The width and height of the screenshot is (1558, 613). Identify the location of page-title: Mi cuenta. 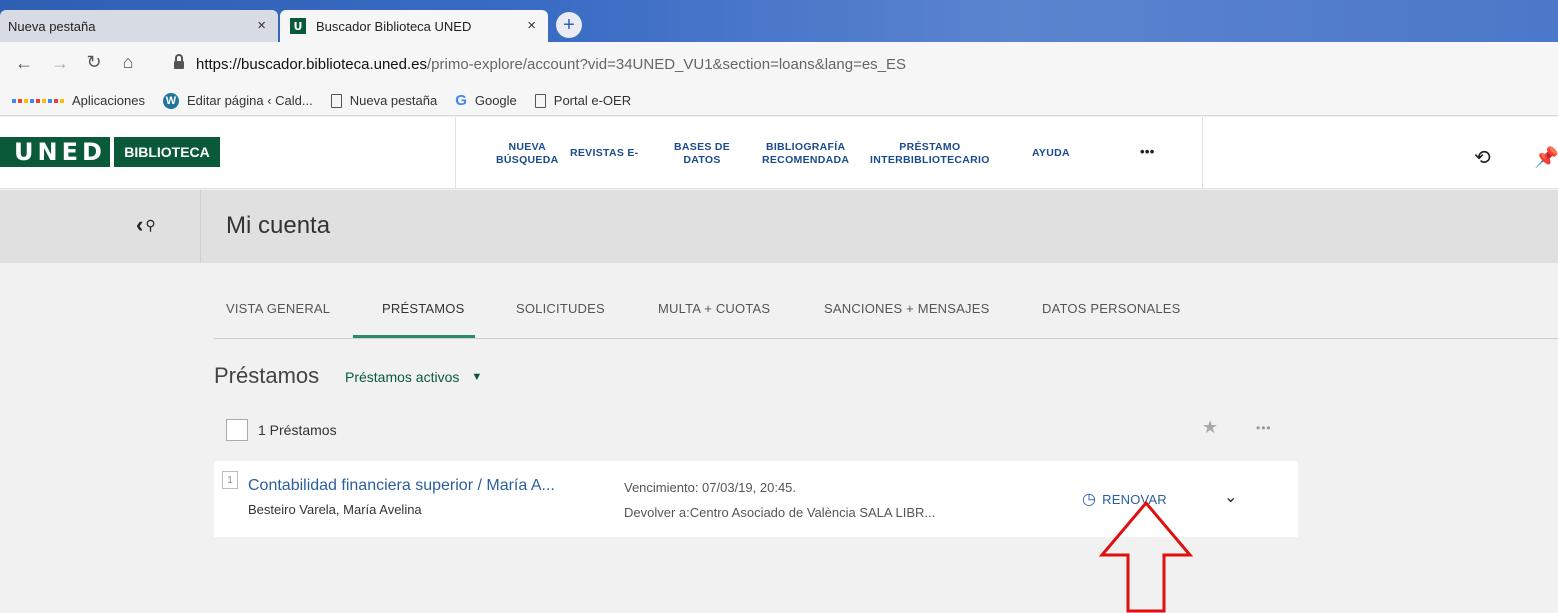
(278, 225).